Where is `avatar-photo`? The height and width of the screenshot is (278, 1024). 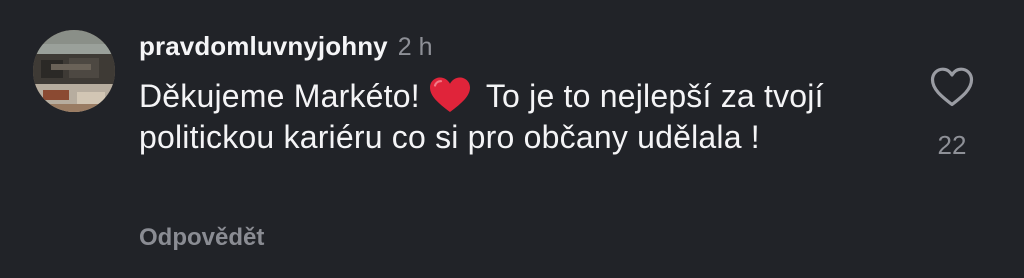 avatar-photo is located at coordinates (74, 71).